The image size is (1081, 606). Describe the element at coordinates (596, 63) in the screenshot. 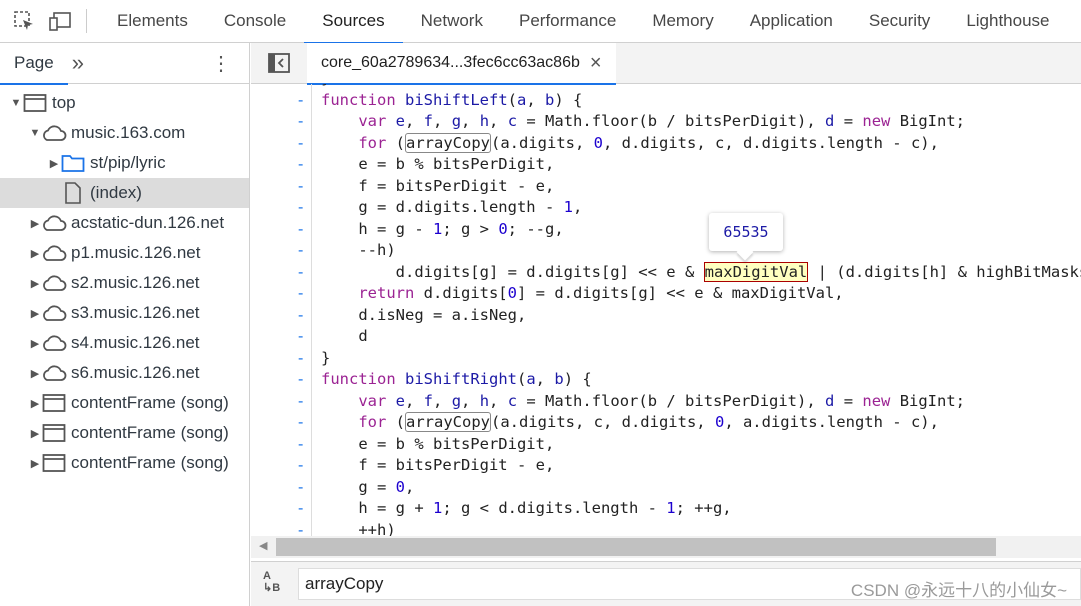

I see `close-icon: ×` at that location.